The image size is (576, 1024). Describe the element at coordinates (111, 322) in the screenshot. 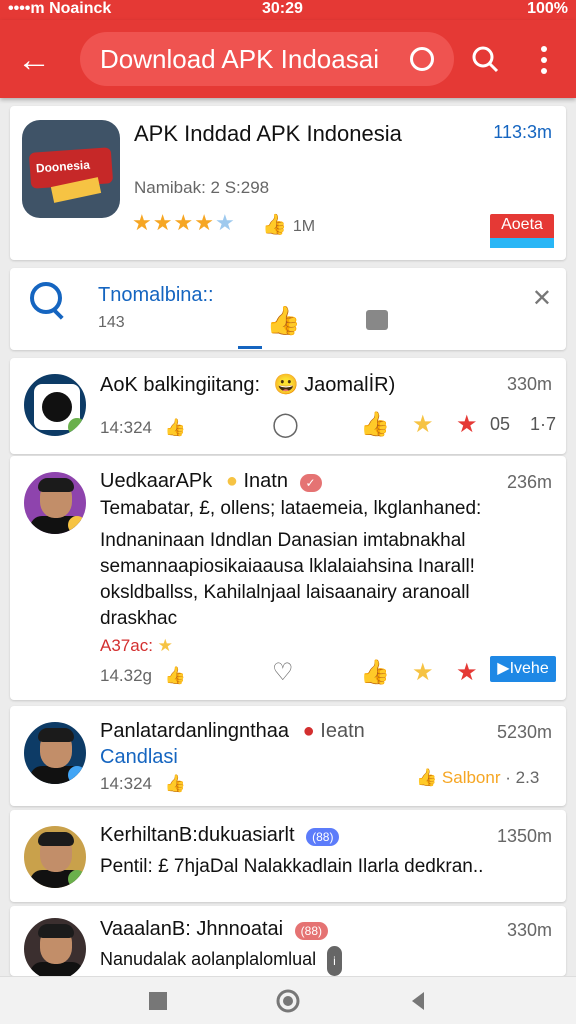

I see `filter-count: 143` at that location.